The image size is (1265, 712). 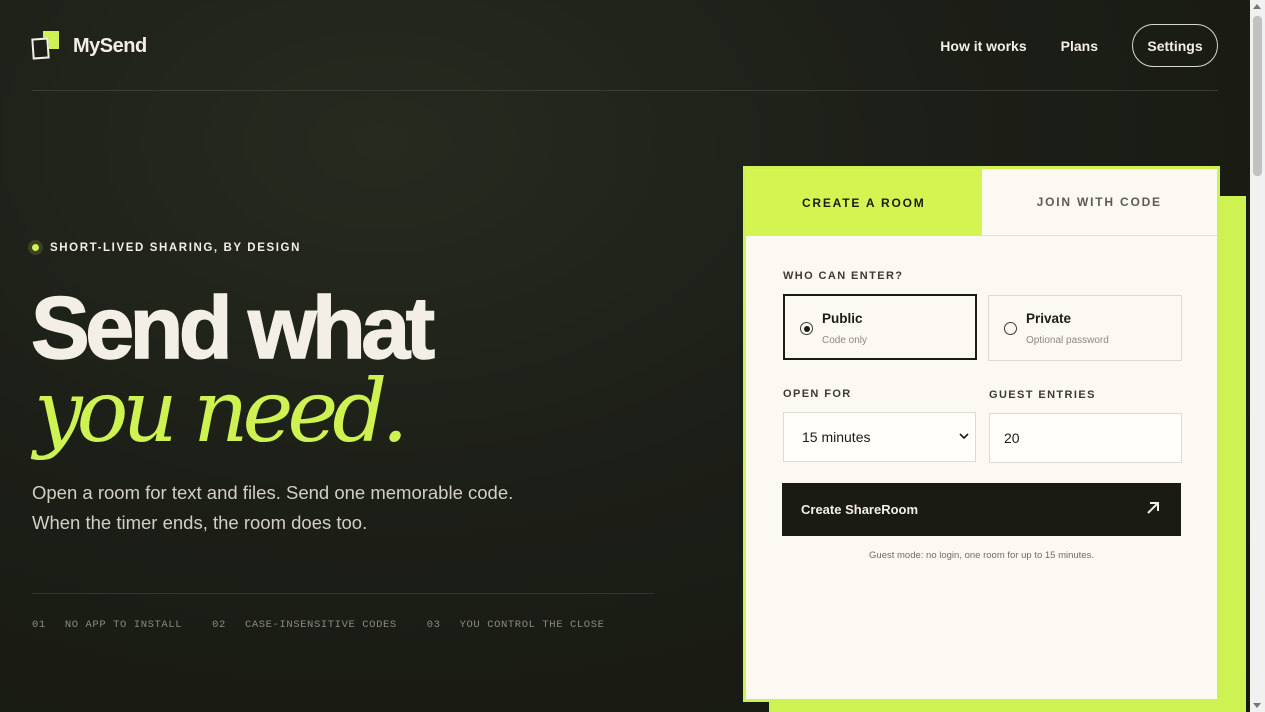 I want to click on open-for-select: 15 minutes, so click(x=879, y=437).